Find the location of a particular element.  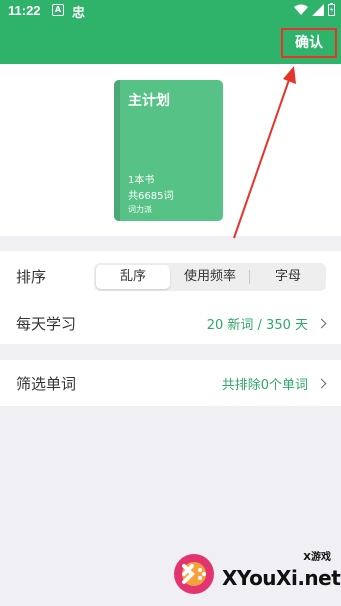

sort-segmented-control: 乱序 使用频率 字母 is located at coordinates (210, 277).